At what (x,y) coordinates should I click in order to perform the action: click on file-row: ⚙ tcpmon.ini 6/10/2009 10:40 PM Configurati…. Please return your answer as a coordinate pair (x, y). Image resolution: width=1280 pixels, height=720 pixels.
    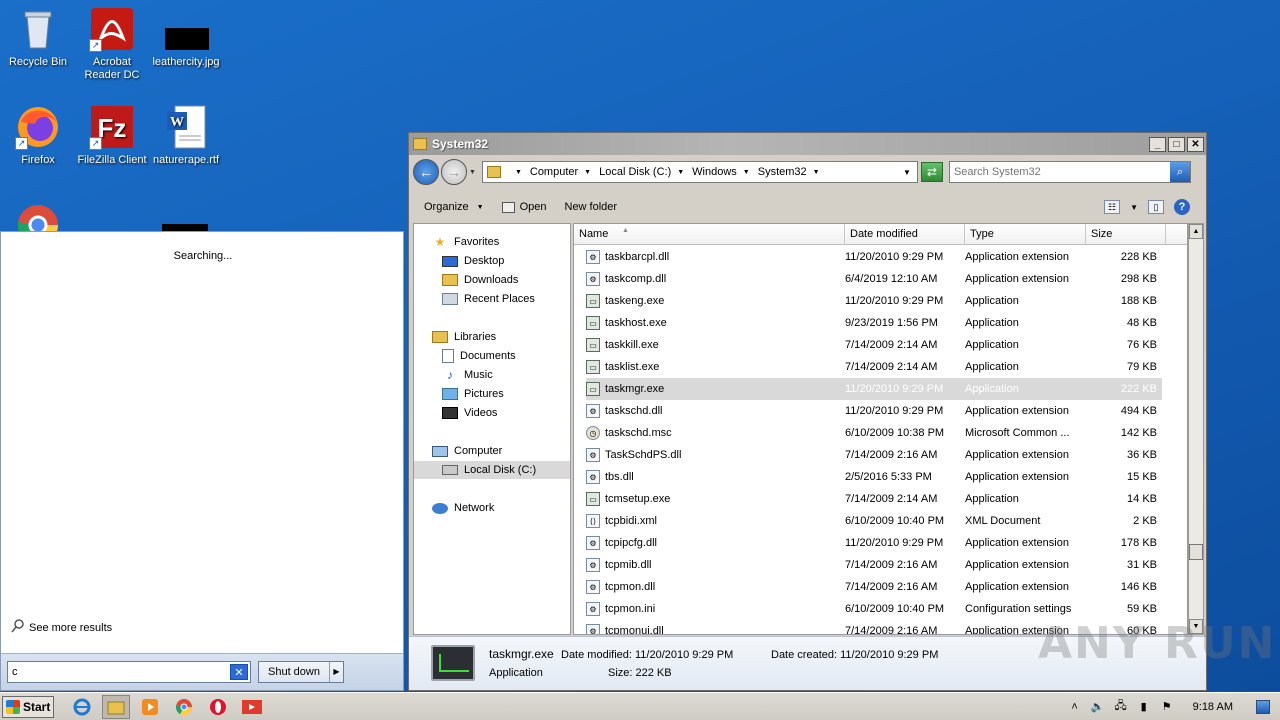
    Looking at the image, I should click on (874, 609).